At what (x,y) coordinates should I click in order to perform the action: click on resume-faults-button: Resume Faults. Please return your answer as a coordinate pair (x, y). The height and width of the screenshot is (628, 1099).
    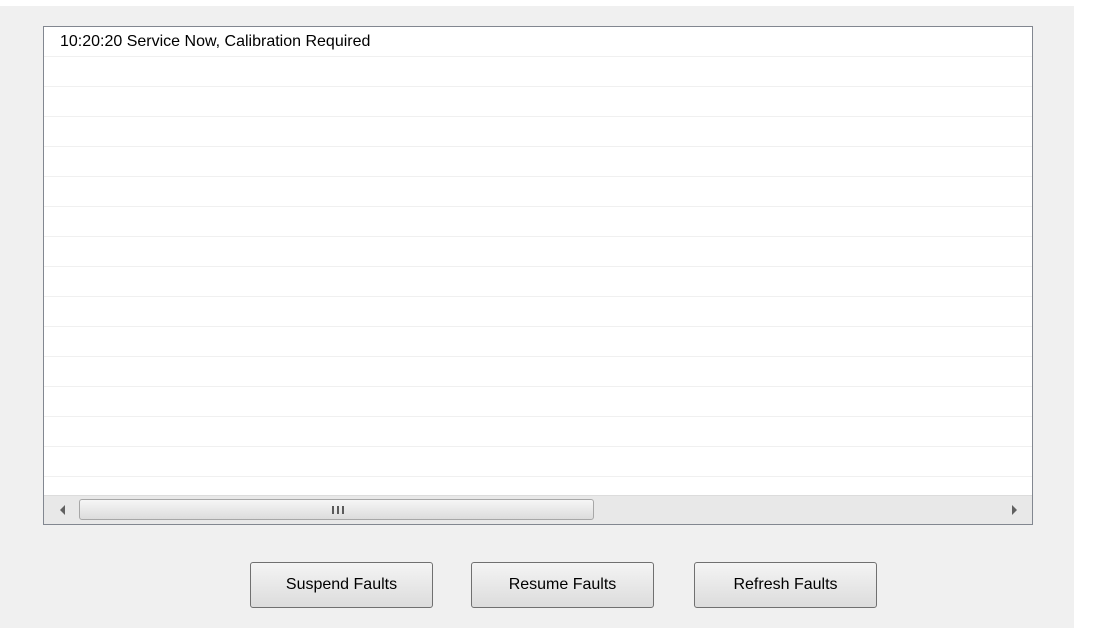
    Looking at the image, I should click on (562, 585).